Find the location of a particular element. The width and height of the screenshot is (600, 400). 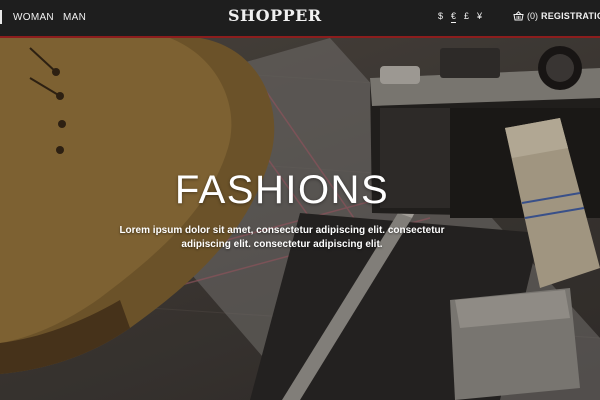

currency-yen: ¥ is located at coordinates (479, 16).